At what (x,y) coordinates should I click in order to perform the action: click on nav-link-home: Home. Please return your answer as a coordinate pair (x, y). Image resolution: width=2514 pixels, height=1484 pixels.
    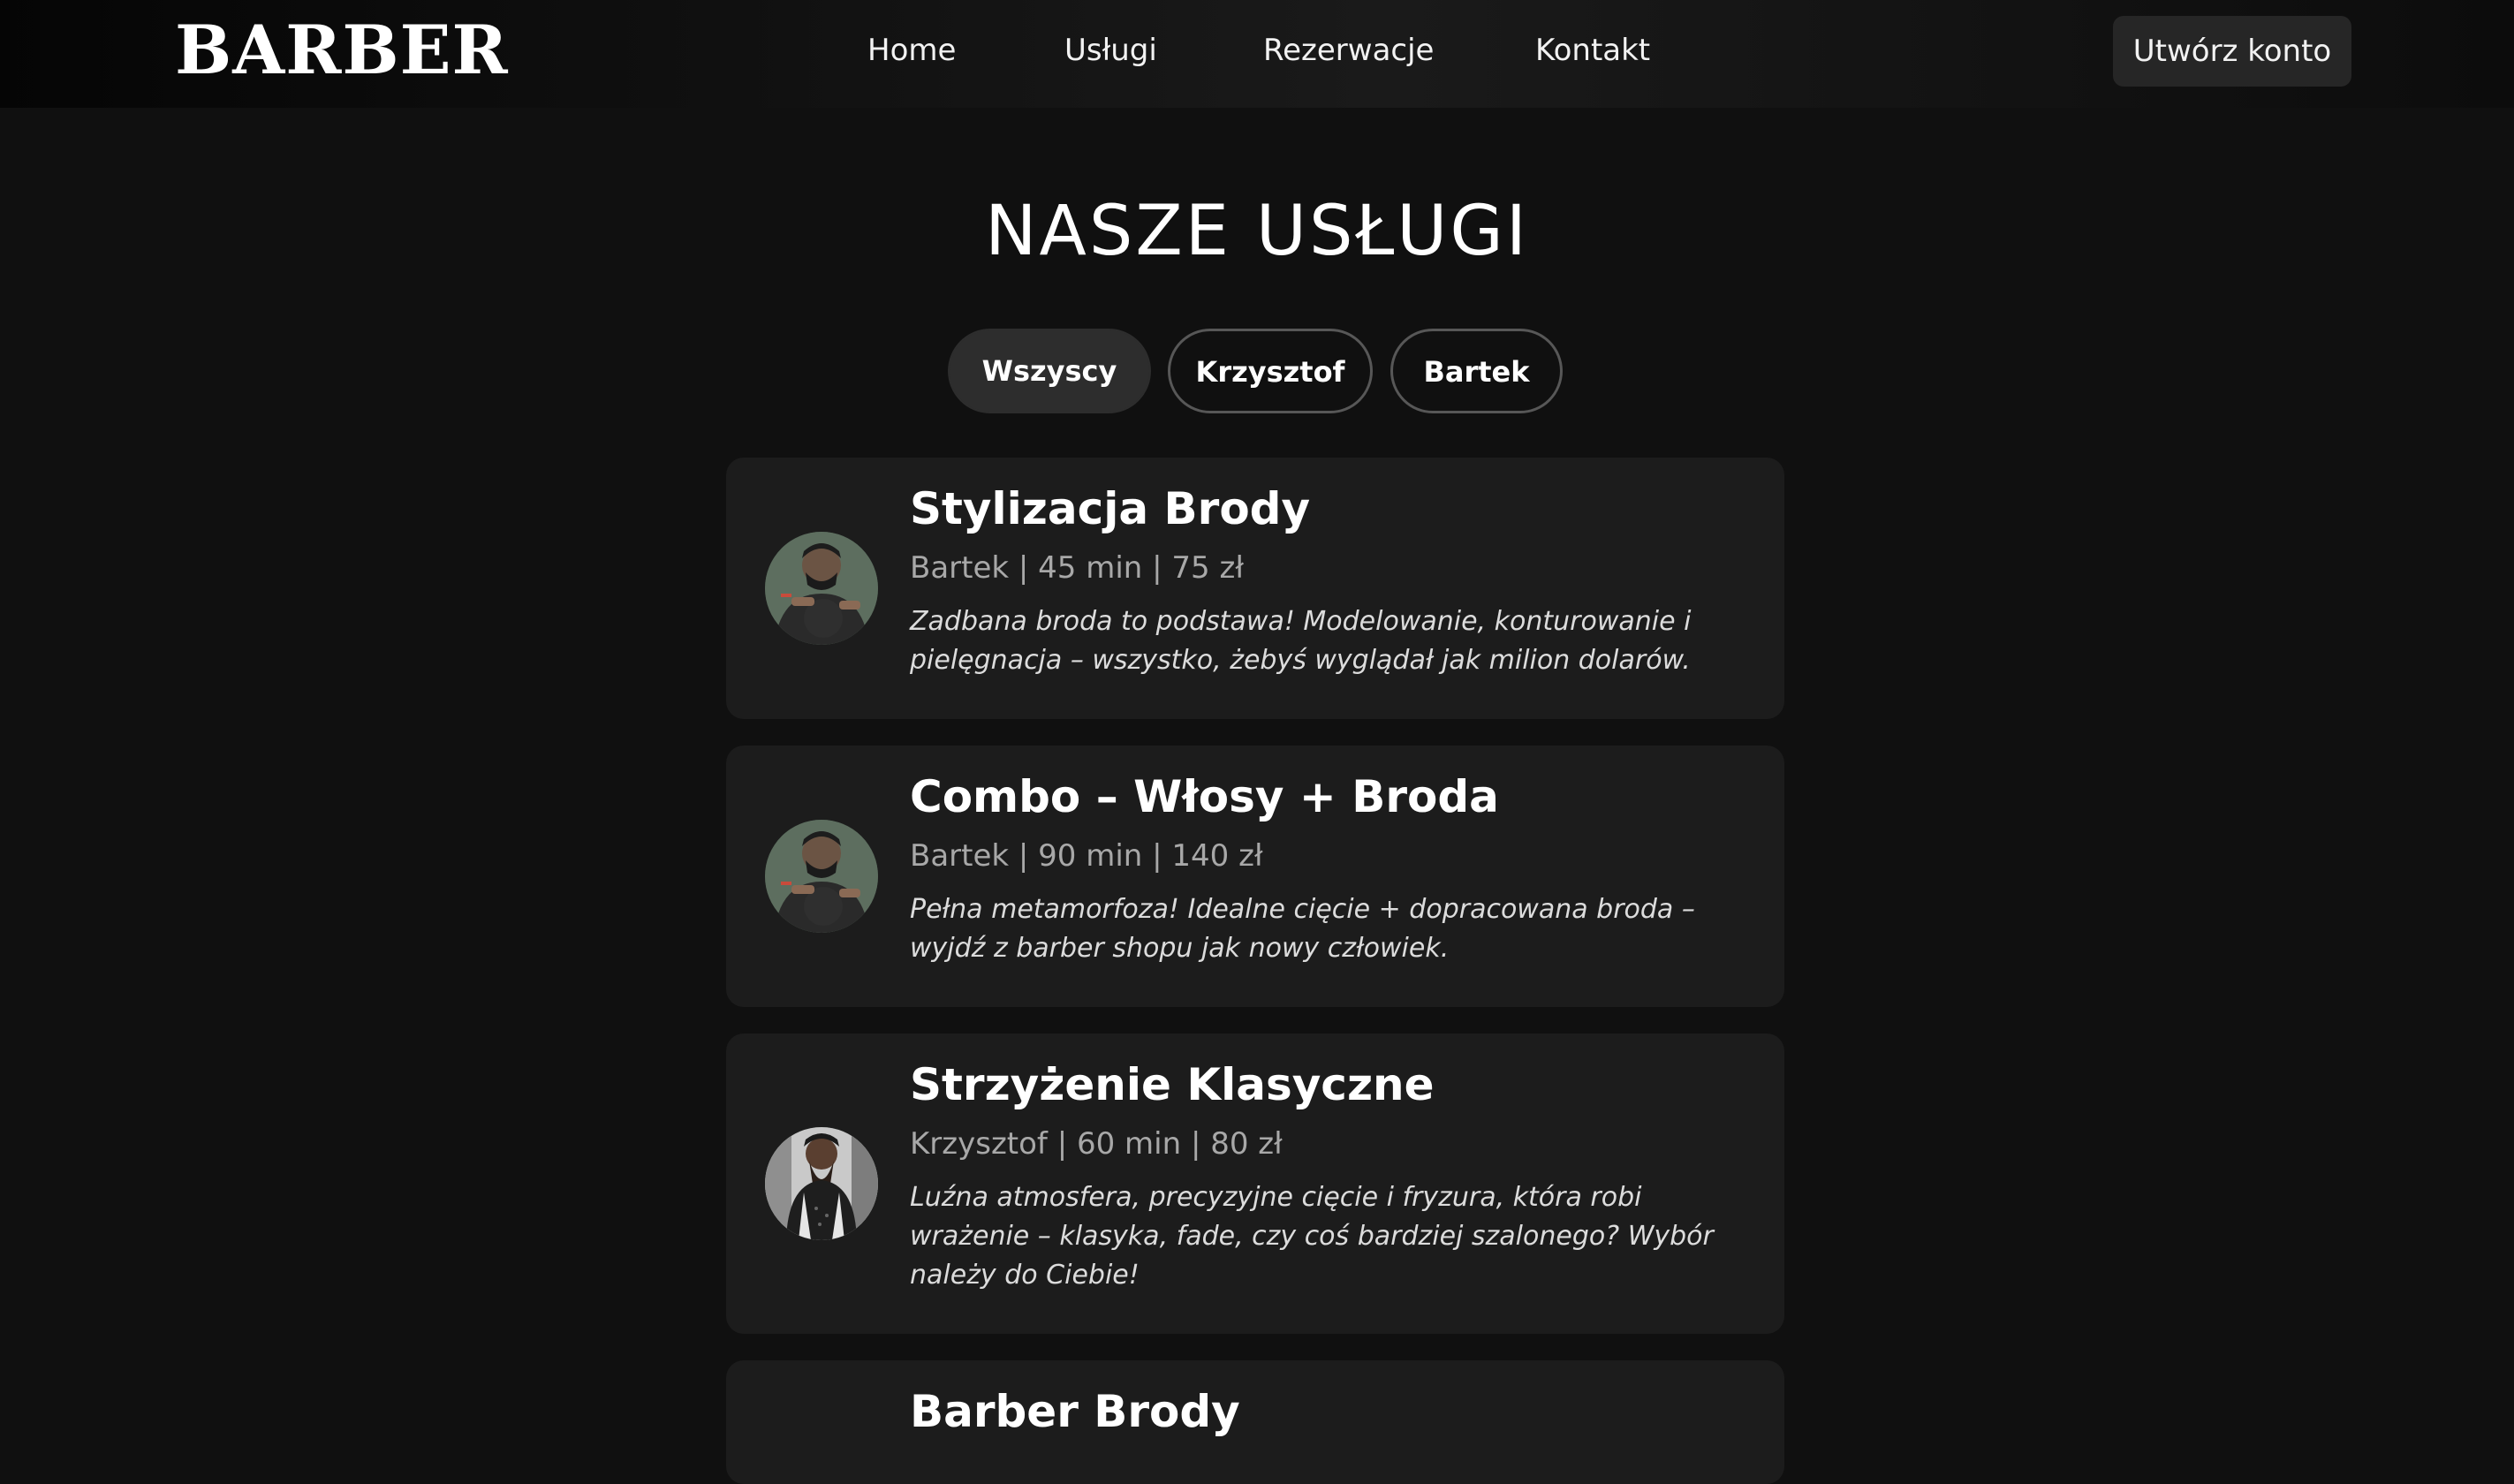
    Looking at the image, I should click on (911, 50).